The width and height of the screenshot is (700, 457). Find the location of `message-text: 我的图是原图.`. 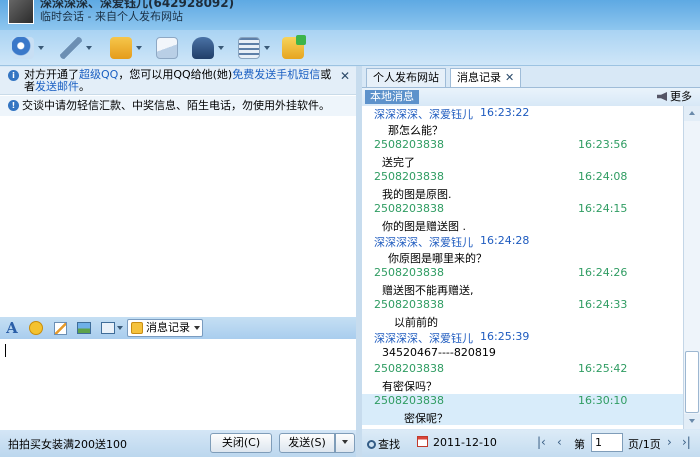

message-text: 我的图是原图. is located at coordinates (417, 194).